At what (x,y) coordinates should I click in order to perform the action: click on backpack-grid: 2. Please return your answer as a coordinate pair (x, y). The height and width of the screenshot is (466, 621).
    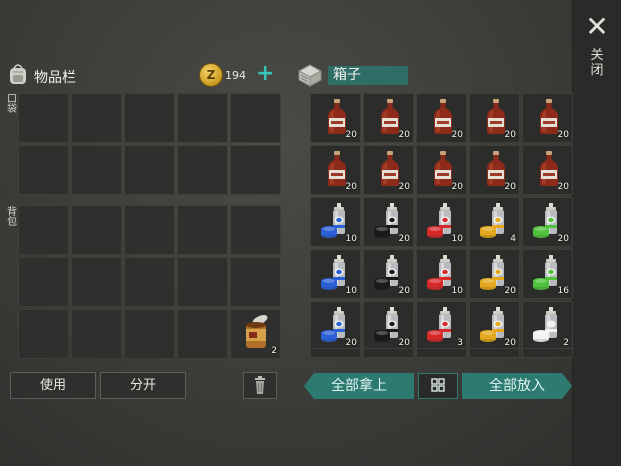
    Looking at the image, I should click on (149, 282).